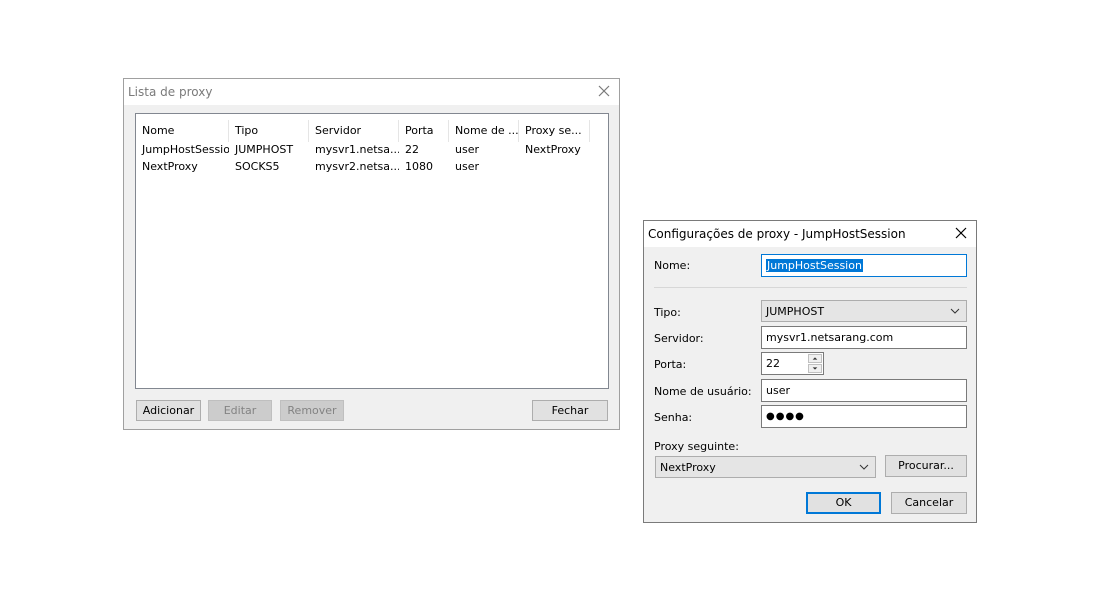  Describe the element at coordinates (667, 312) in the screenshot. I see `type-label: Tipo:` at that location.